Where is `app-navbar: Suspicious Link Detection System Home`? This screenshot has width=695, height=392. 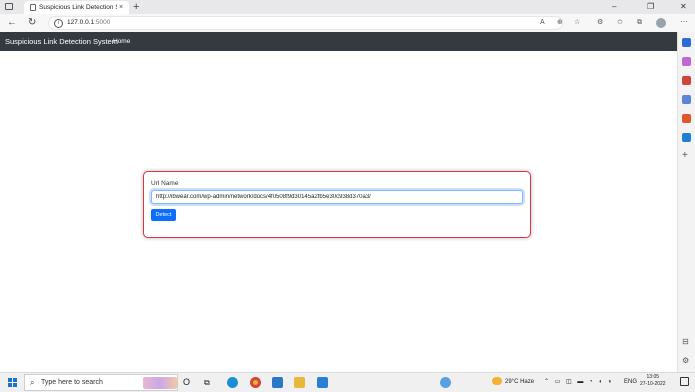 app-navbar: Suspicious Link Detection System Home is located at coordinates (338, 41).